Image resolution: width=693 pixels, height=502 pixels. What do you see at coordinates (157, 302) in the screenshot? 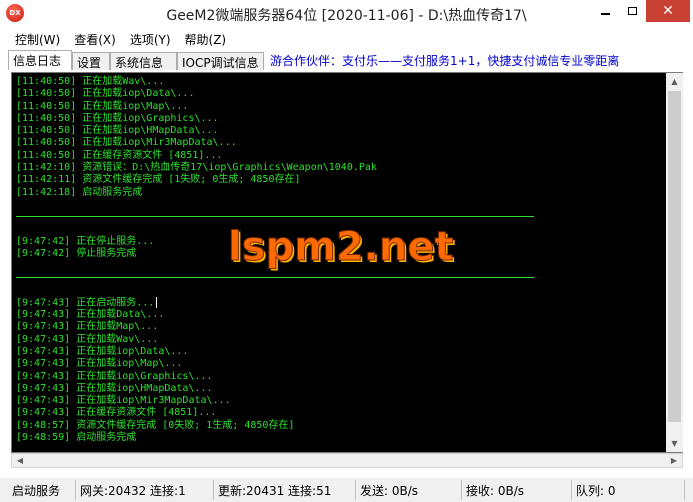
I see `text-caret` at bounding box center [157, 302].